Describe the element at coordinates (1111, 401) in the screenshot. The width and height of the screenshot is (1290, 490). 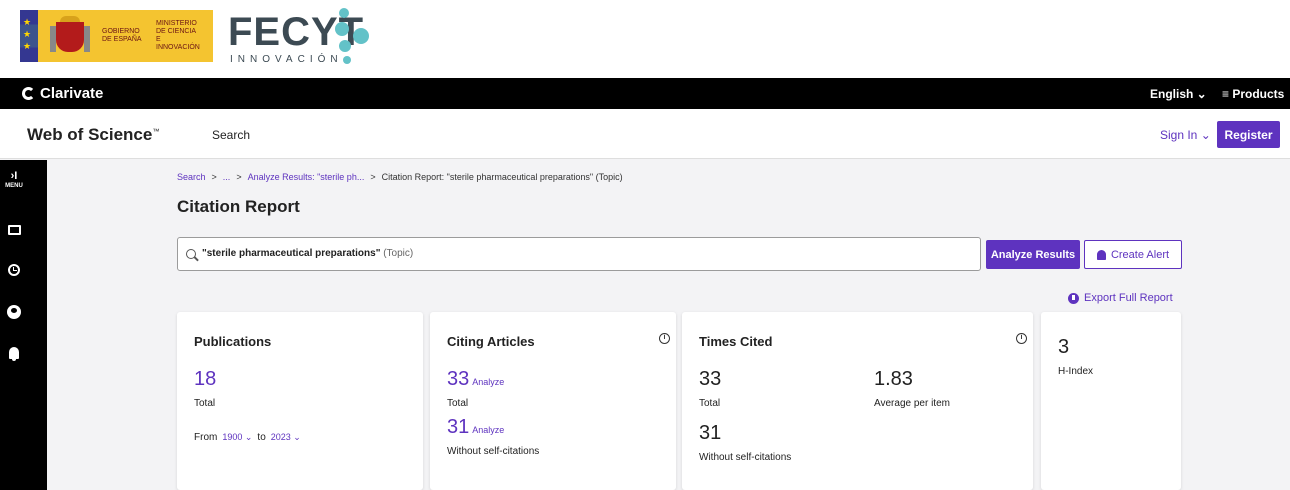
I see `h-index-card: 3 H-Index` at that location.